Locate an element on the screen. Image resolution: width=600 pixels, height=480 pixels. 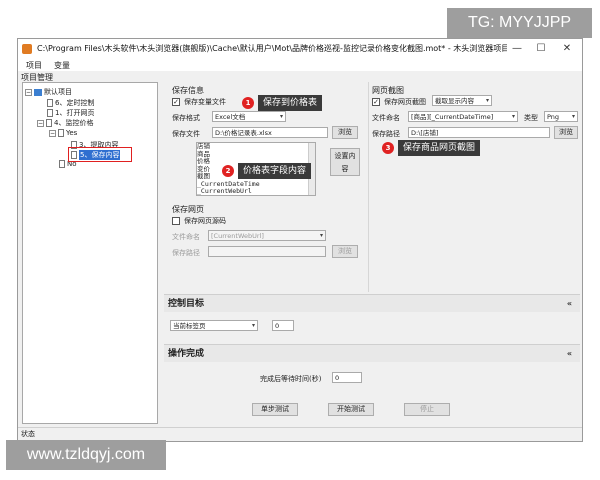
tree-node-monitor-price: − 4、监控价格 is located at coordinates (65, 123).